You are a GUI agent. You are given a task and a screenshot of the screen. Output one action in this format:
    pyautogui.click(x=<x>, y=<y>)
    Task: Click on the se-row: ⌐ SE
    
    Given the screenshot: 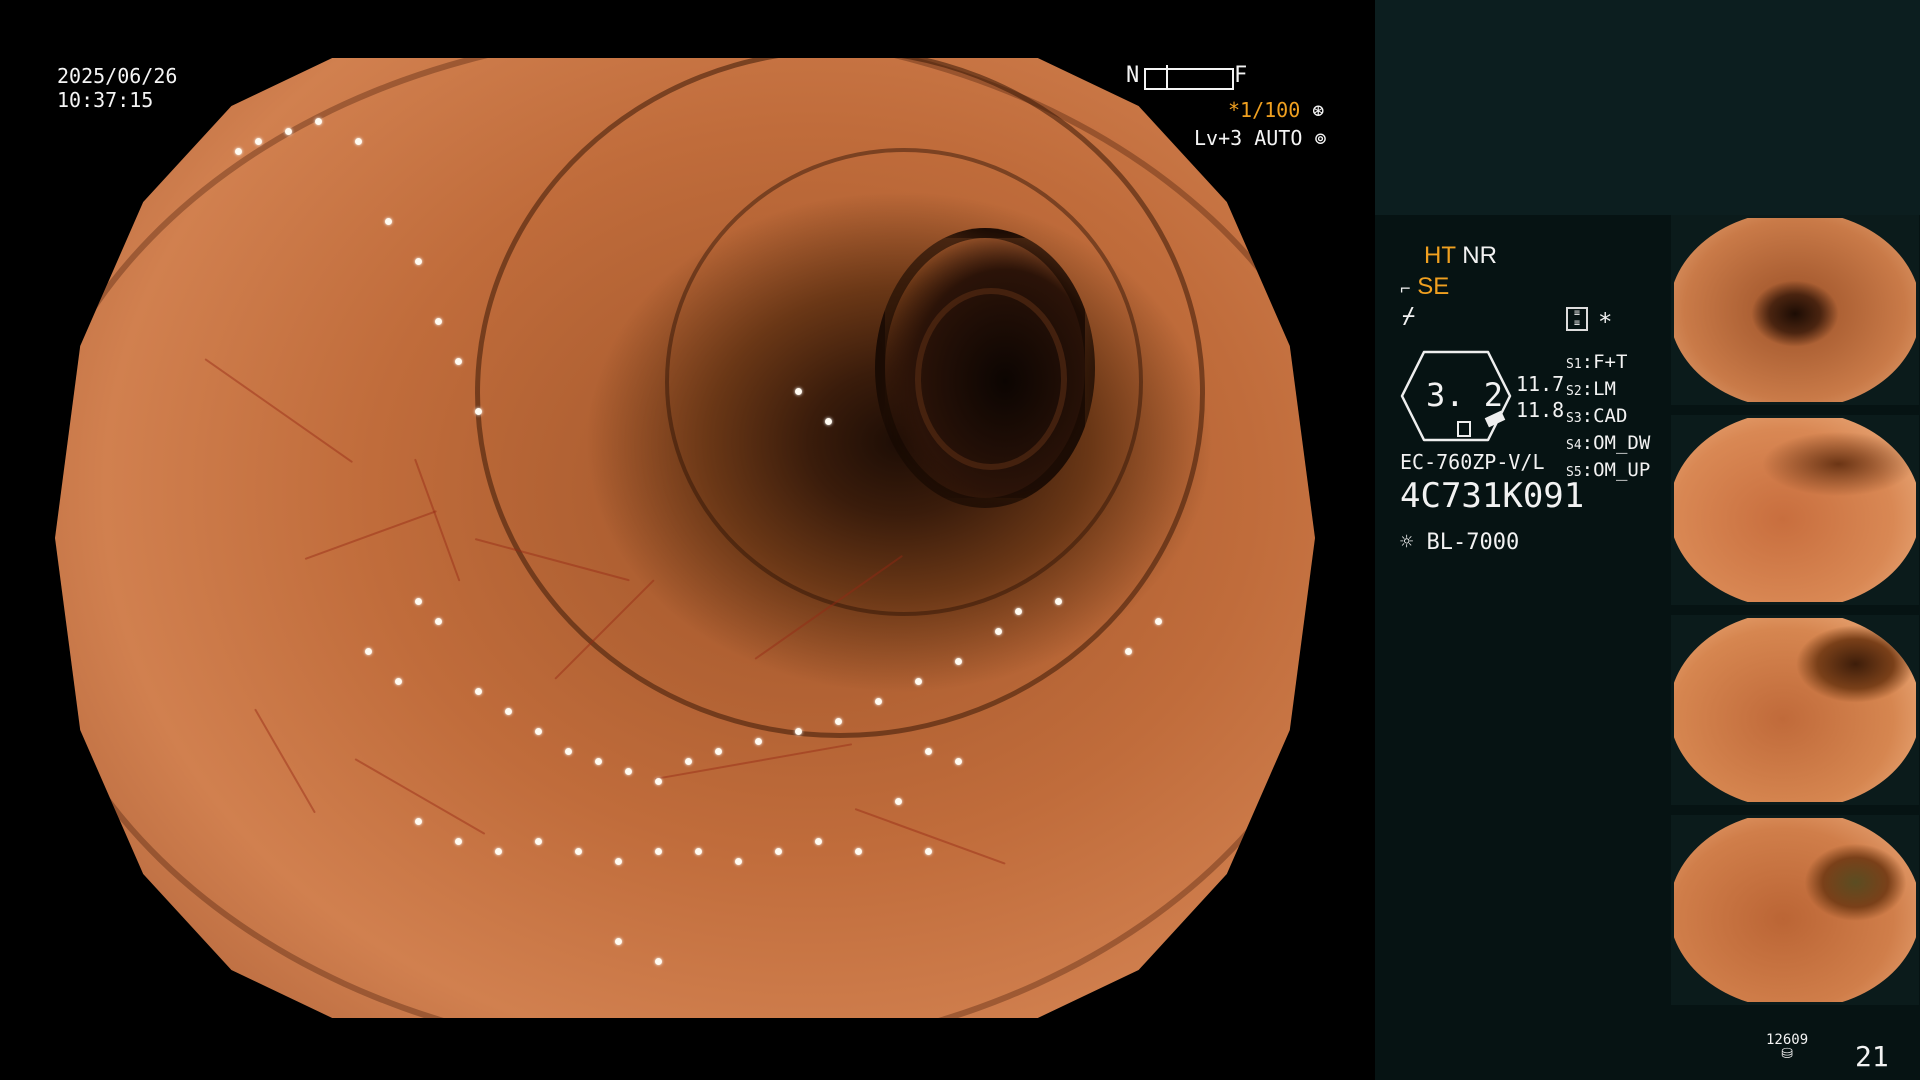 What is the action you would take?
    pyautogui.click(x=1424, y=287)
    